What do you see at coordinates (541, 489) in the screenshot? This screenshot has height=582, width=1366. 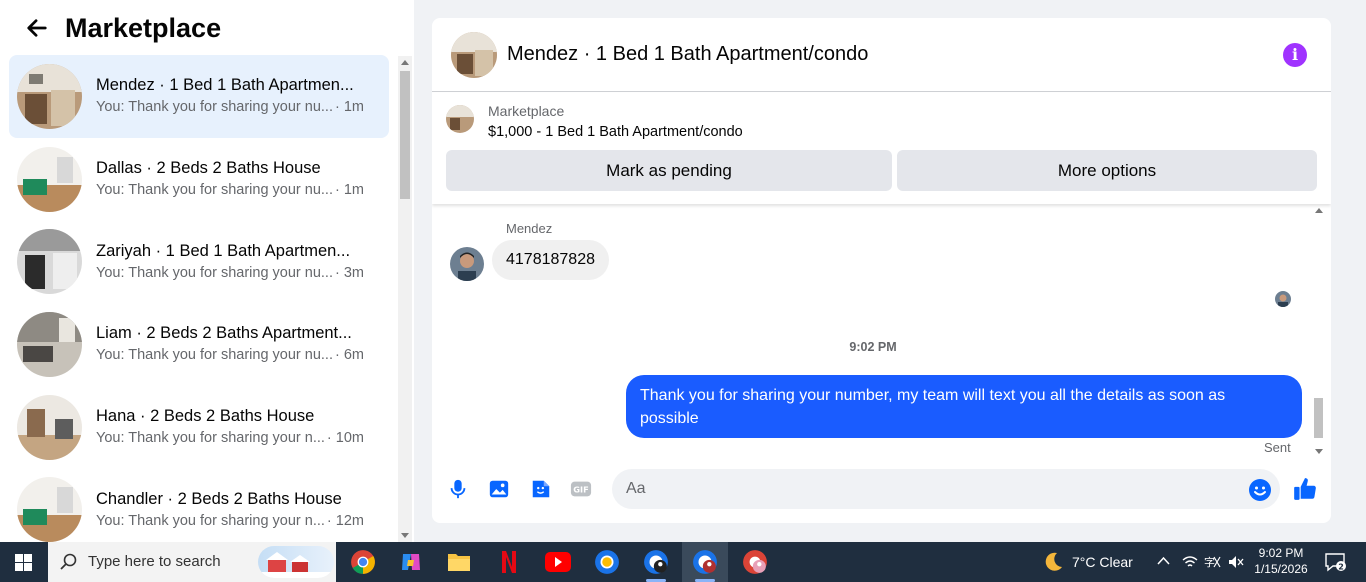 I see `sticker-icon` at bounding box center [541, 489].